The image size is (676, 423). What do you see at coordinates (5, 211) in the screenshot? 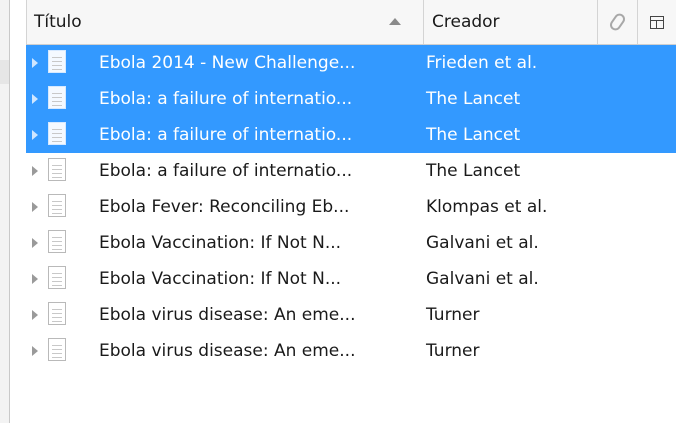
I see `left-pane-edge` at bounding box center [5, 211].